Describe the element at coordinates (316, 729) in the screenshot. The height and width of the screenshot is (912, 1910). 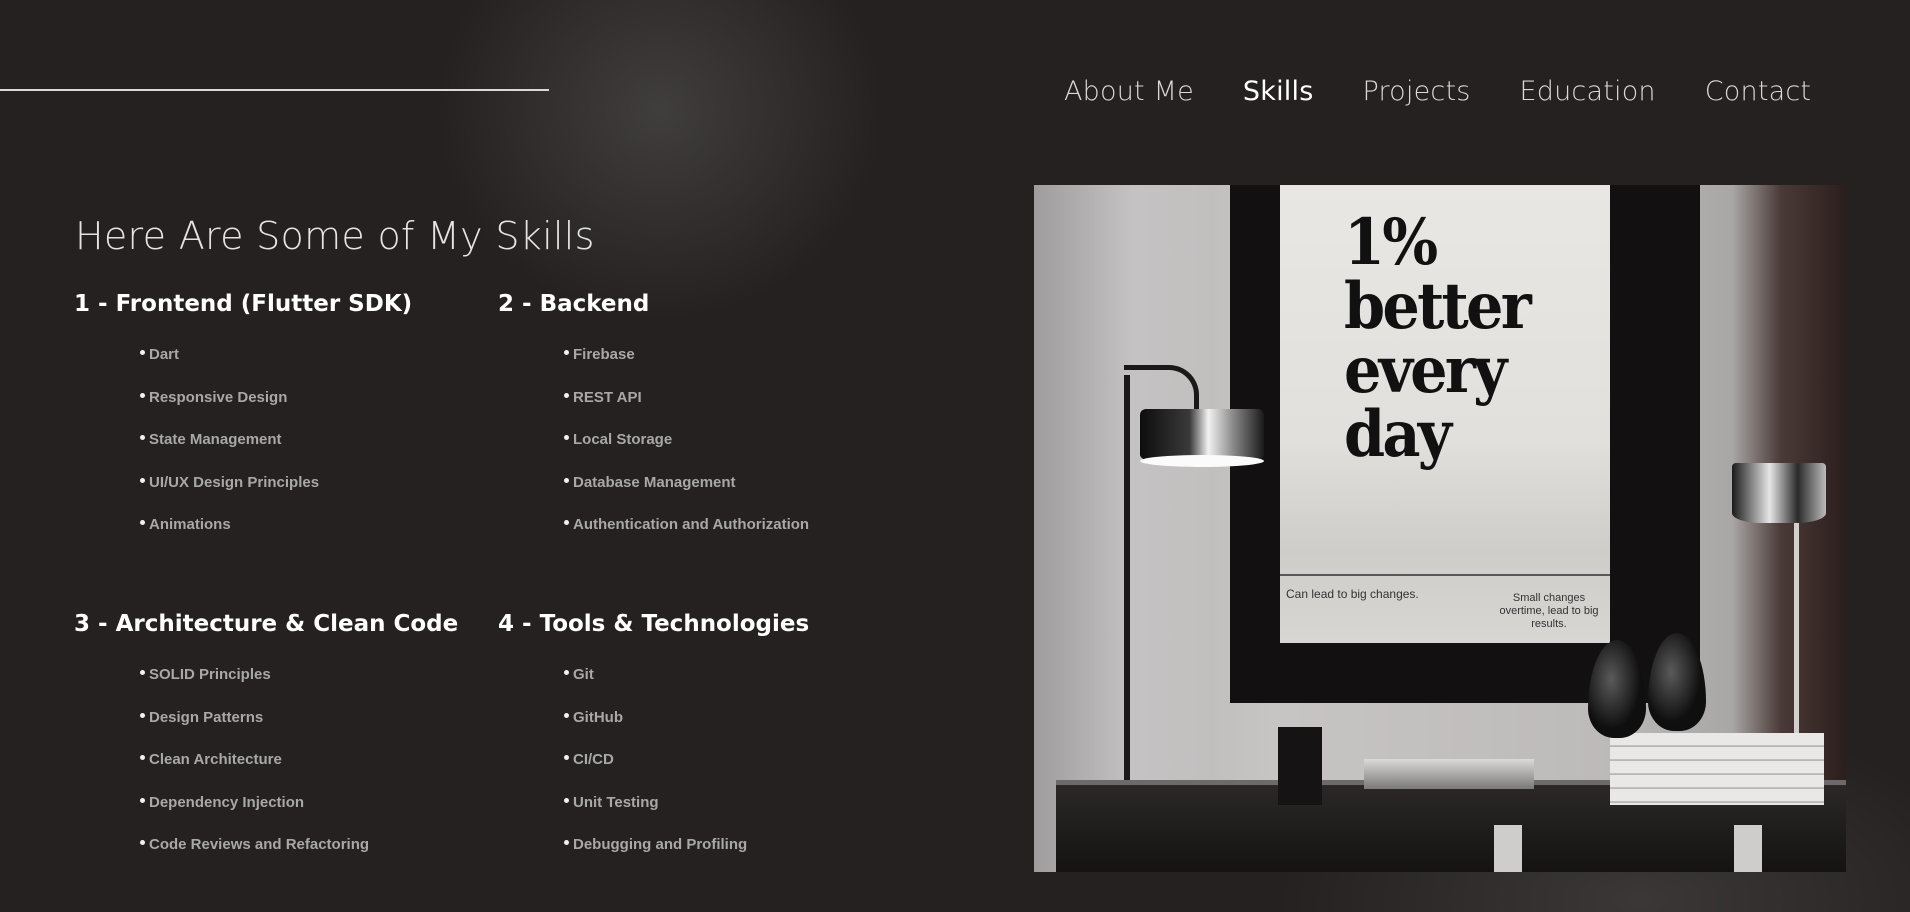
I see `skill-list-item: Design Patterns` at that location.